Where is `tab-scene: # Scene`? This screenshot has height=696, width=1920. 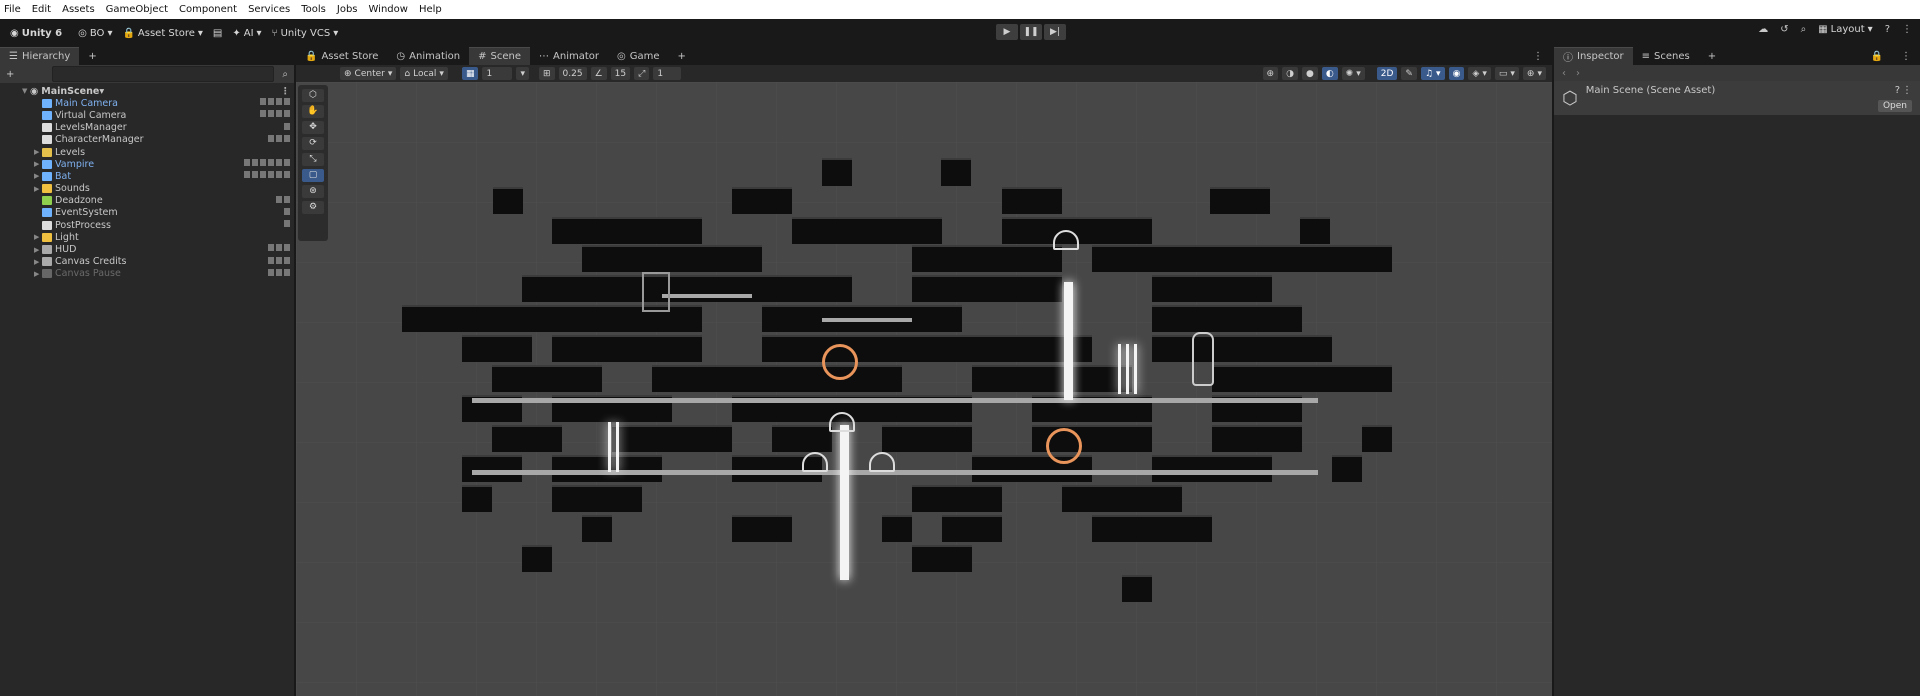
tab-scene: # Scene is located at coordinates (500, 56).